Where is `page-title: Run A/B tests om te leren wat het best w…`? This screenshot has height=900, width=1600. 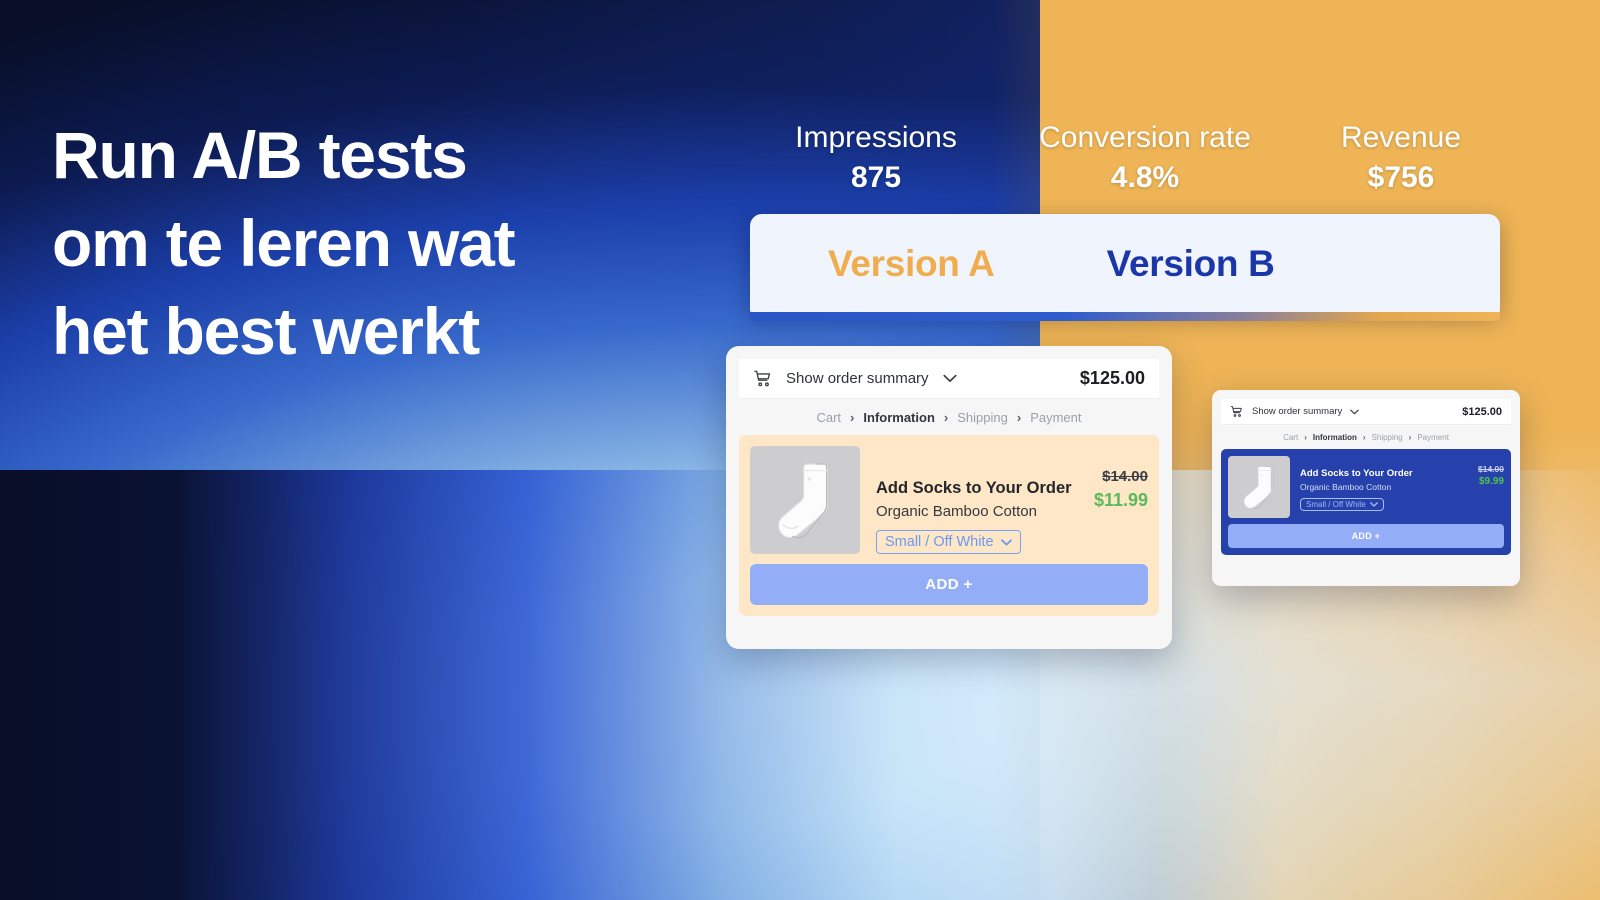 page-title: Run A/B tests om te leren wat het best w… is located at coordinates (402, 243).